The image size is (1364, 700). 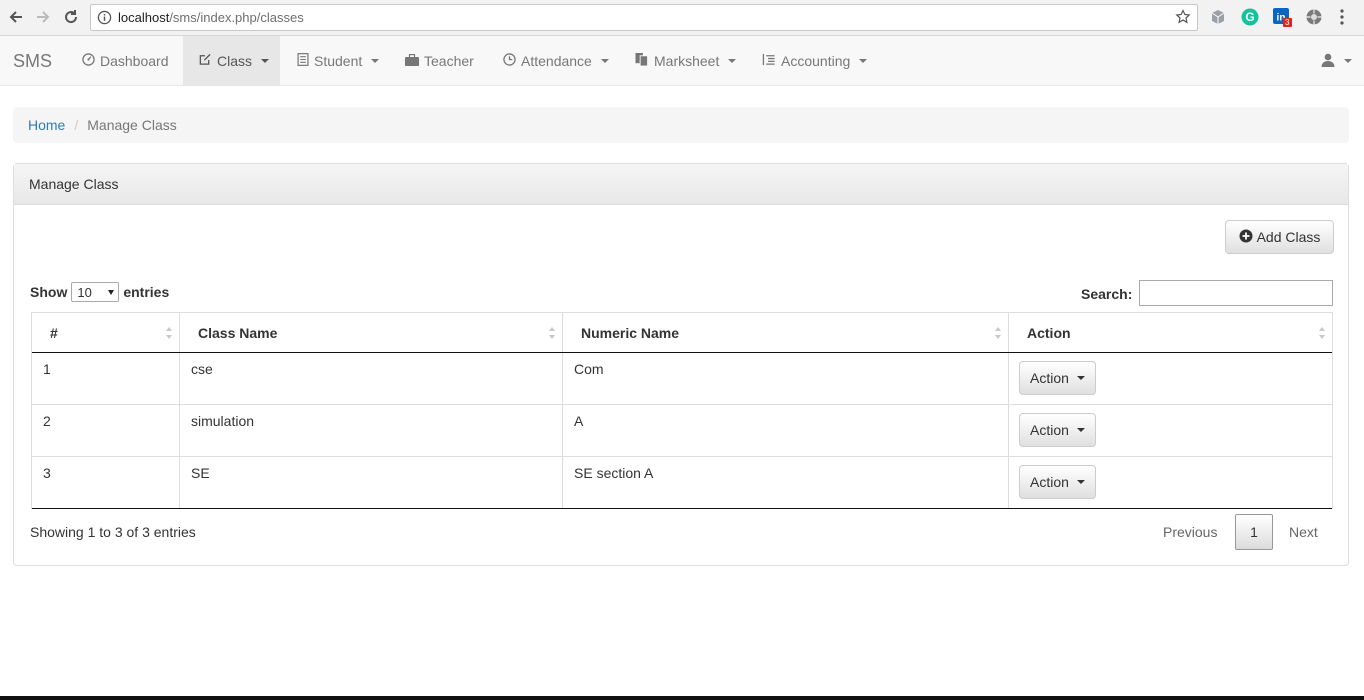 I want to click on entries-select: 10, so click(x=95, y=292).